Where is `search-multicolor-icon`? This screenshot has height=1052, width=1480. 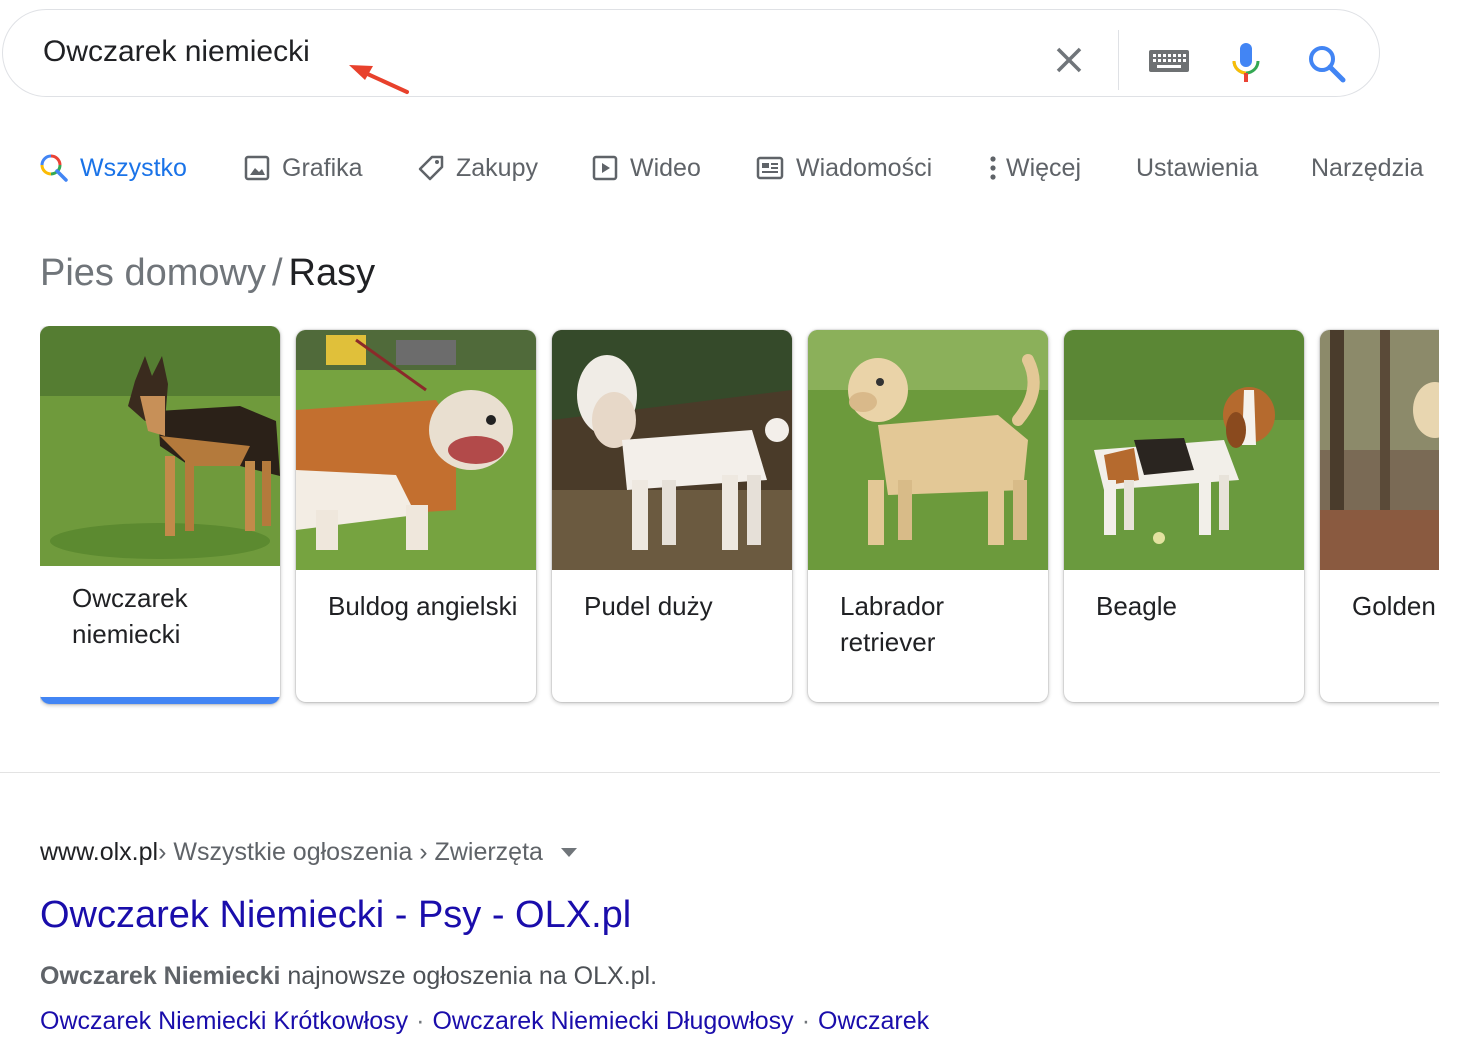
search-multicolor-icon is located at coordinates (54, 168).